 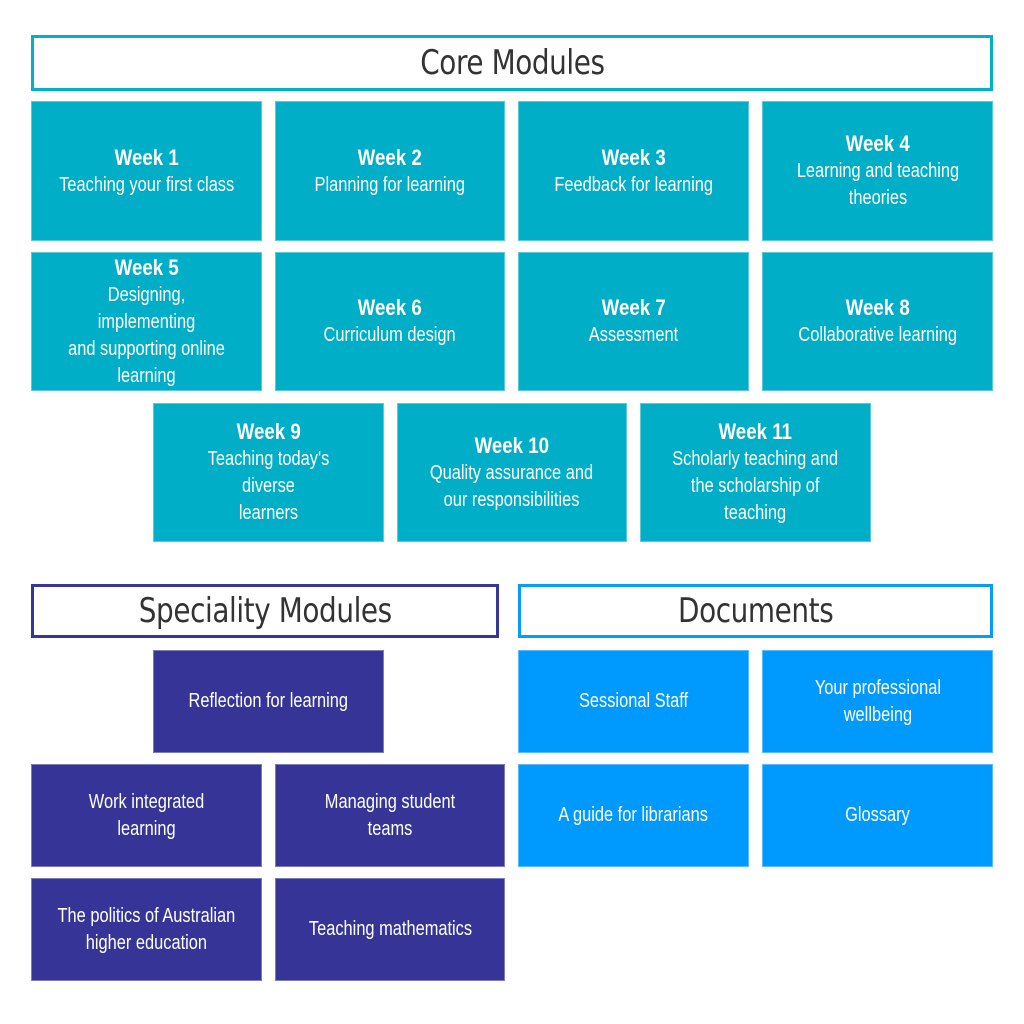 I want to click on core-modules-header: Core Modules, so click(x=512, y=63).